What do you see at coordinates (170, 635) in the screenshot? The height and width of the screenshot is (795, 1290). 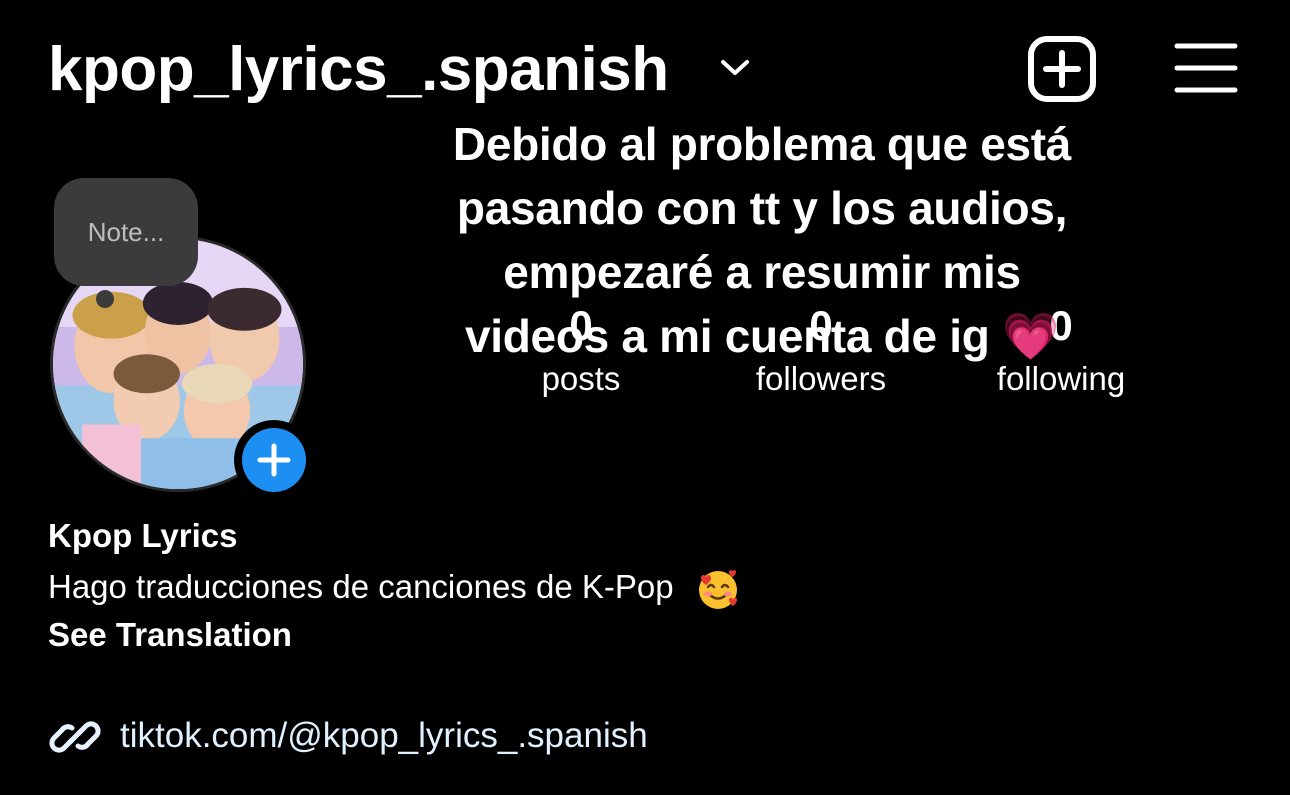 I see `see-translation-link: See Translation` at bounding box center [170, 635].